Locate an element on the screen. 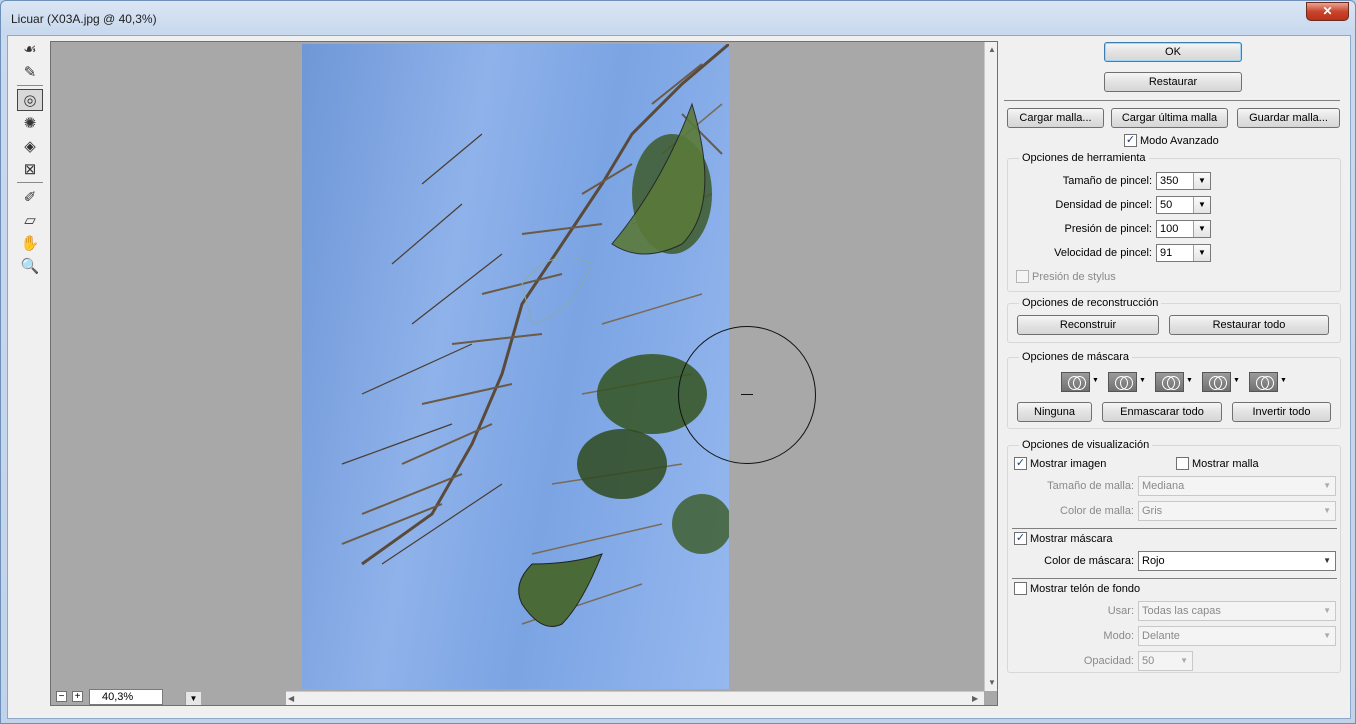 The width and height of the screenshot is (1356, 724). brush-crosshair is located at coordinates (747, 394).